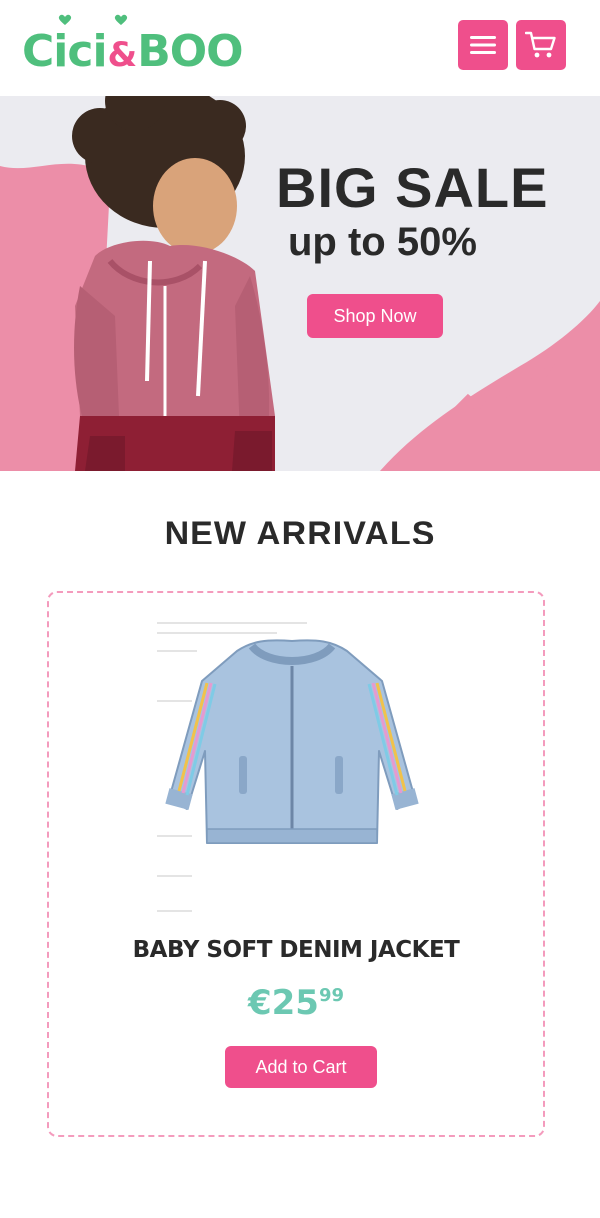 Image resolution: width=600 pixels, height=1218 pixels. I want to click on price-cents: 99, so click(331, 995).